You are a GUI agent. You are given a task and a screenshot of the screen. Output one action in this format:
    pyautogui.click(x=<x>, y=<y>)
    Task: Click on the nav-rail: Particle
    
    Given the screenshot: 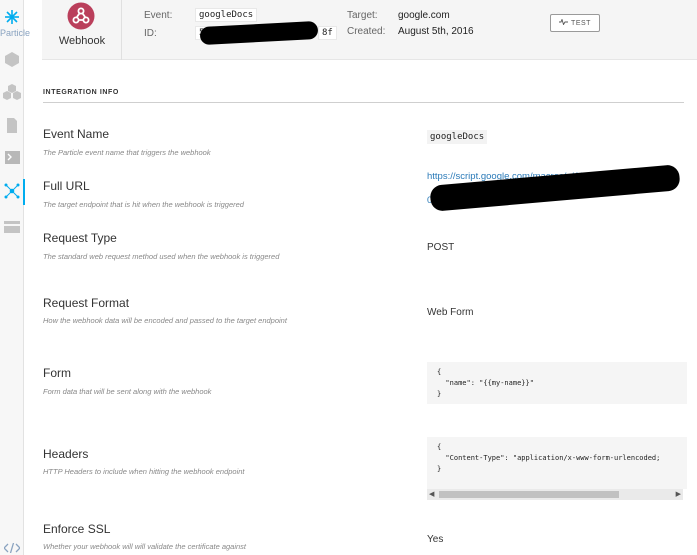 What is the action you would take?
    pyautogui.click(x=15, y=277)
    